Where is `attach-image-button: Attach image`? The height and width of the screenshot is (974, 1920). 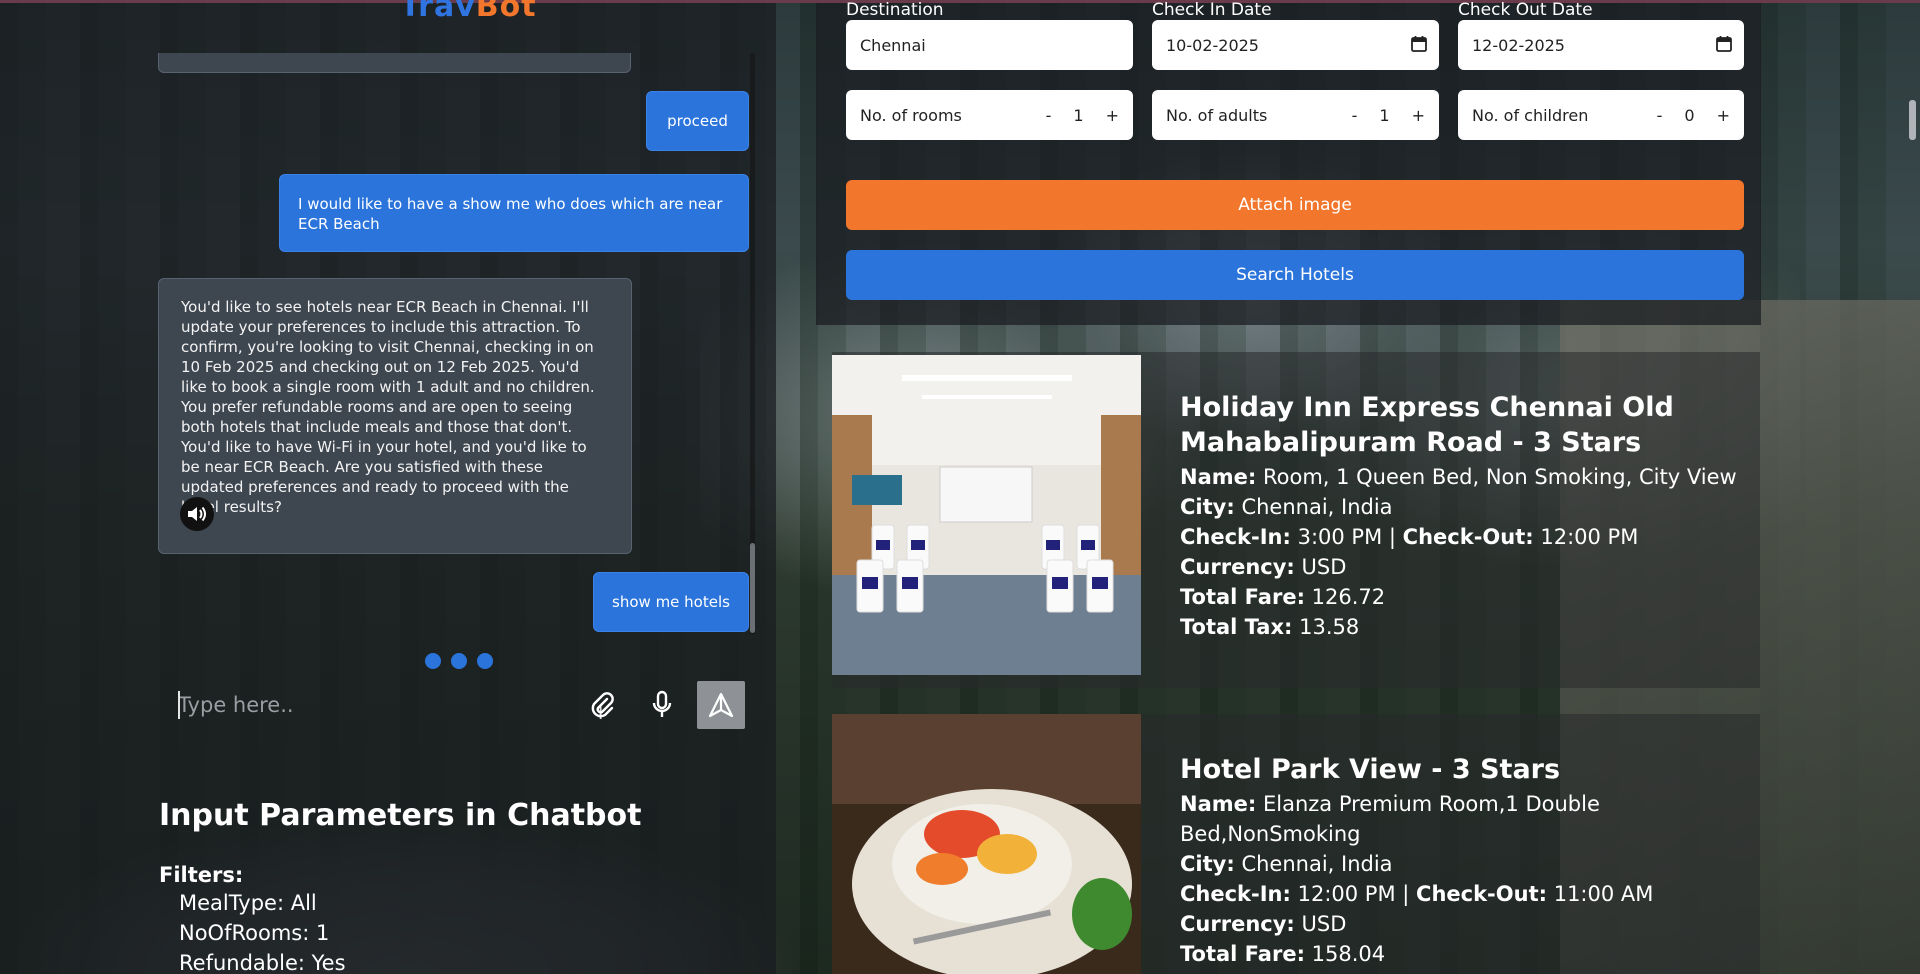 attach-image-button: Attach image is located at coordinates (1295, 205).